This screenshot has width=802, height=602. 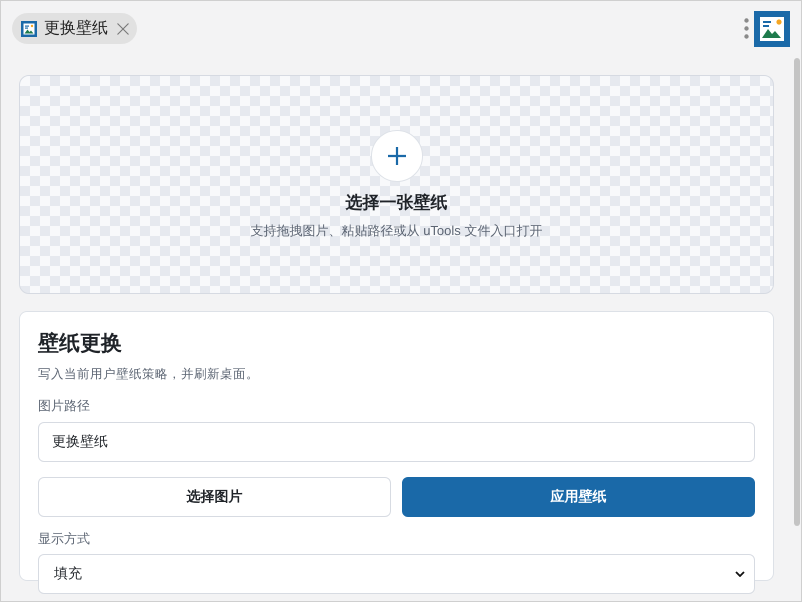 I want to click on field-label: 显示方式, so click(x=64, y=539).